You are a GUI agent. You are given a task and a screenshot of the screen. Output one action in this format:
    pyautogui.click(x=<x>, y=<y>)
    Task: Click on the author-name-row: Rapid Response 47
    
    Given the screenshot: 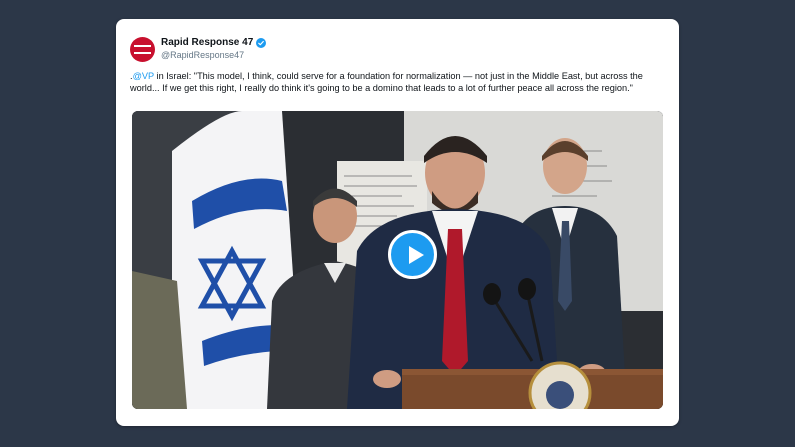 What is the action you would take?
    pyautogui.click(x=214, y=43)
    